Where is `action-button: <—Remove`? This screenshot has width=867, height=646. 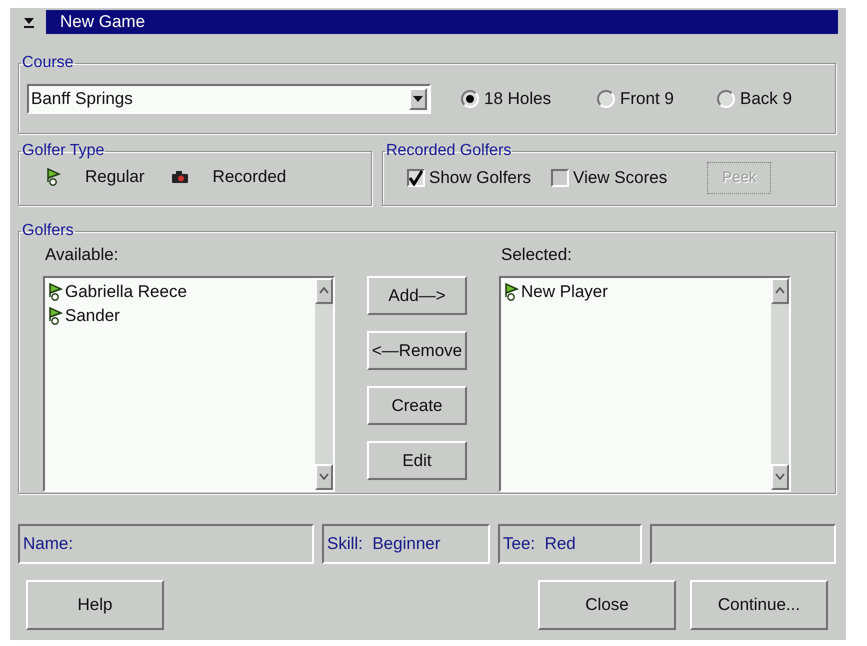 action-button: <—Remove is located at coordinates (417, 350).